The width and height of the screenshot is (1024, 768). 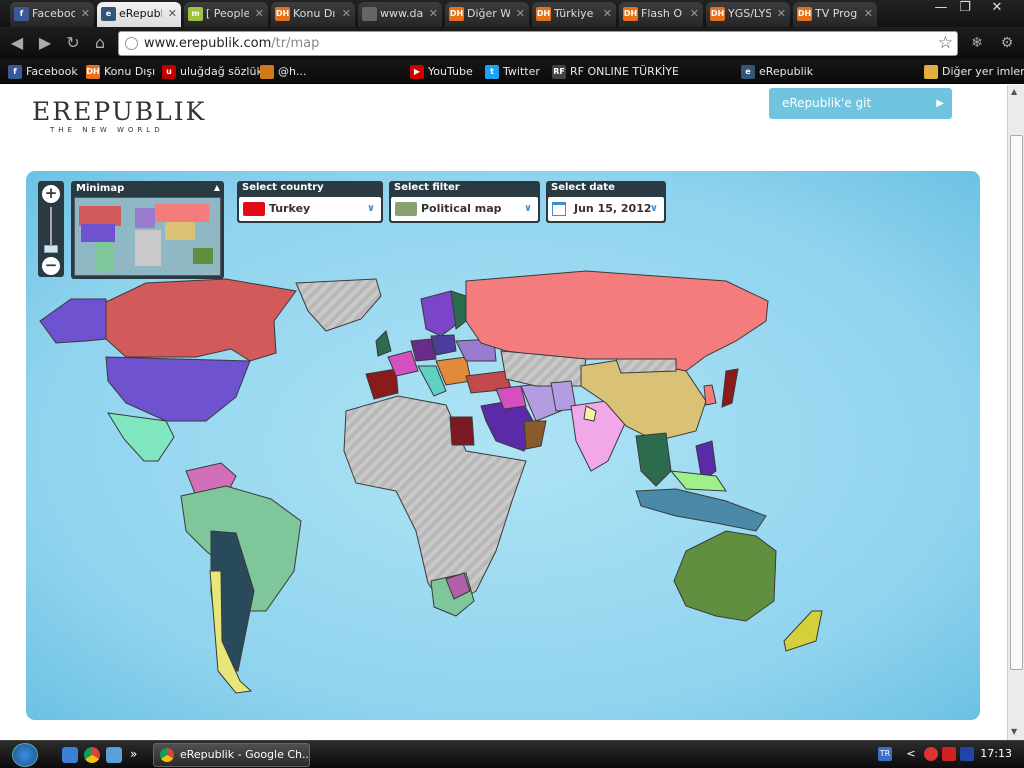 What do you see at coordinates (43, 72) in the screenshot?
I see `bookmark-facebook: f Facebook` at bounding box center [43, 72].